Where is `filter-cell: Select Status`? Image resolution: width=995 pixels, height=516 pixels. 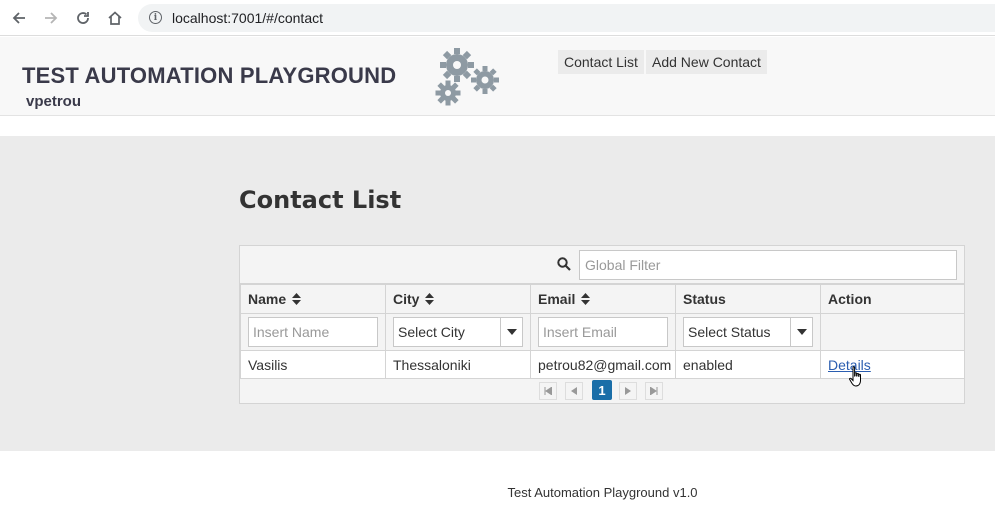
filter-cell: Select Status is located at coordinates (748, 332).